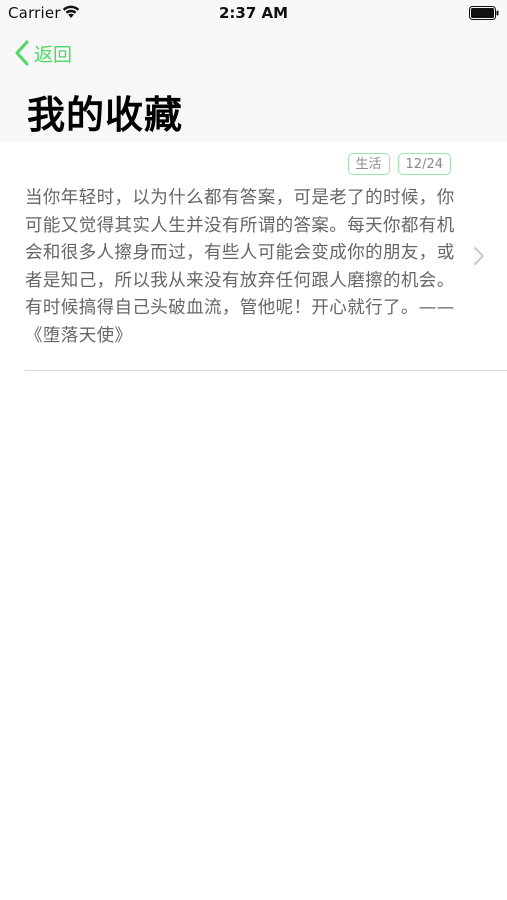  What do you see at coordinates (253, 85) in the screenshot?
I see `navigation-bar: 返回 我的收藏` at bounding box center [253, 85].